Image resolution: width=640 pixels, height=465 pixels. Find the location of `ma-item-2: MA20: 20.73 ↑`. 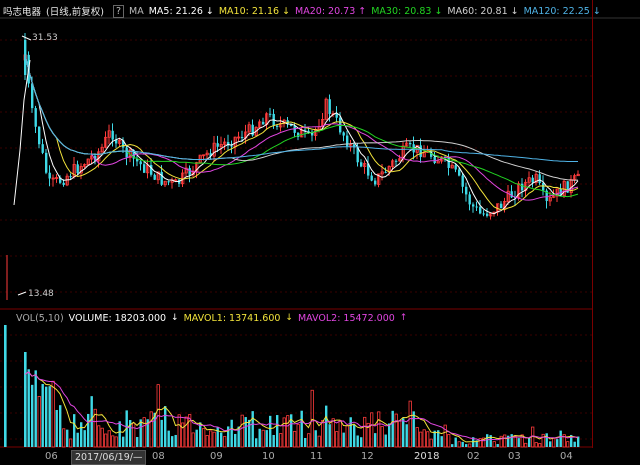

ma-item-2: MA20: 20.73 ↑ is located at coordinates (331, 11).